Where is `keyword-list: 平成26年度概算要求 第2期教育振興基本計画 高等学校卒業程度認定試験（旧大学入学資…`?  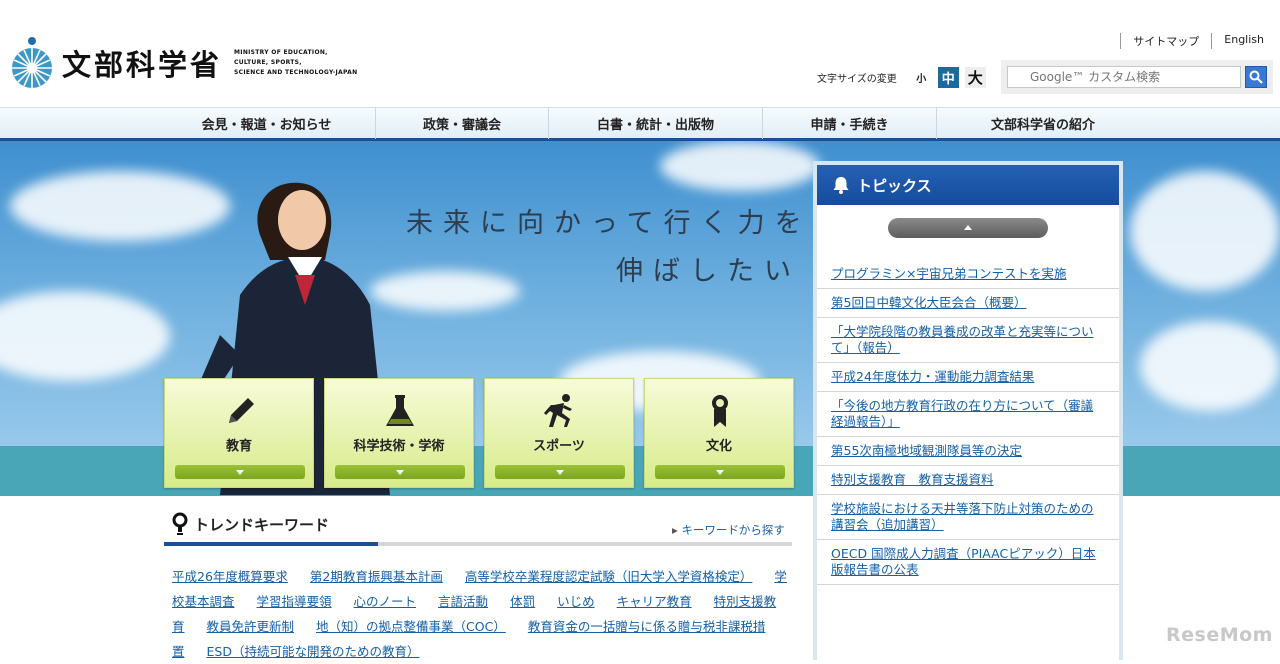 keyword-list: 平成26年度概算要求 第2期教育振興基本計画 高等学校卒業程度認定試験（旧大学入学資… is located at coordinates (479, 614).